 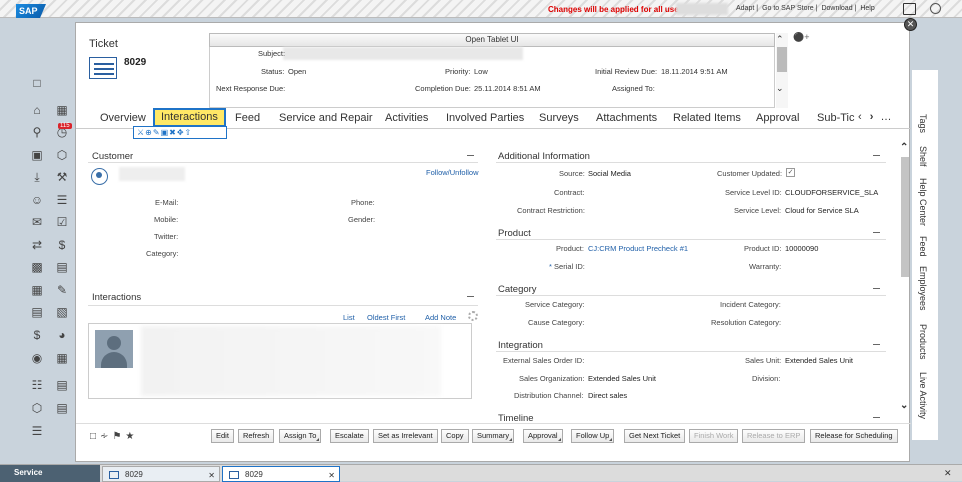 I want to click on copy-button: Copy, so click(x=455, y=436).